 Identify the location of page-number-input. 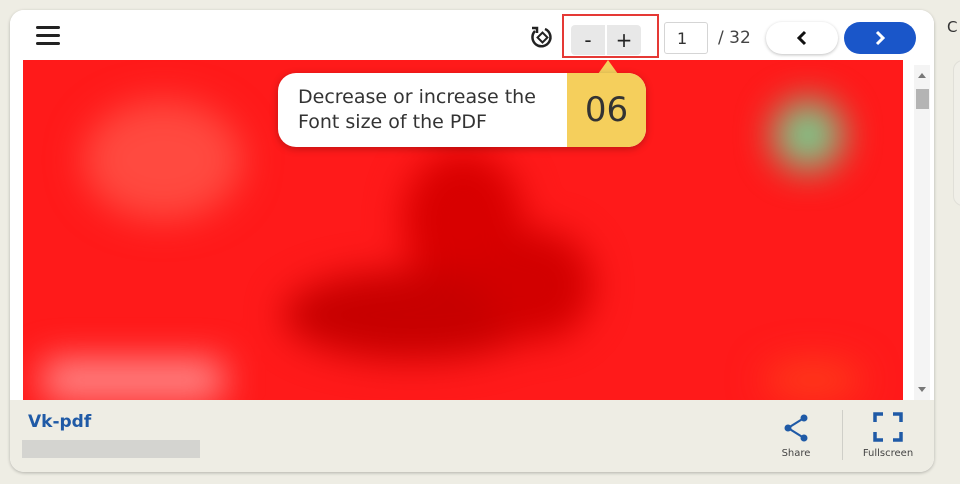
(686, 38).